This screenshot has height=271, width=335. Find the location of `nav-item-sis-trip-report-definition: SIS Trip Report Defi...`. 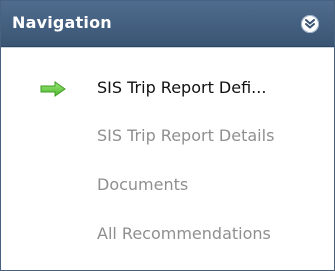

nav-item-sis-trip-report-definition: SIS Trip Report Defi... is located at coordinates (167, 88).